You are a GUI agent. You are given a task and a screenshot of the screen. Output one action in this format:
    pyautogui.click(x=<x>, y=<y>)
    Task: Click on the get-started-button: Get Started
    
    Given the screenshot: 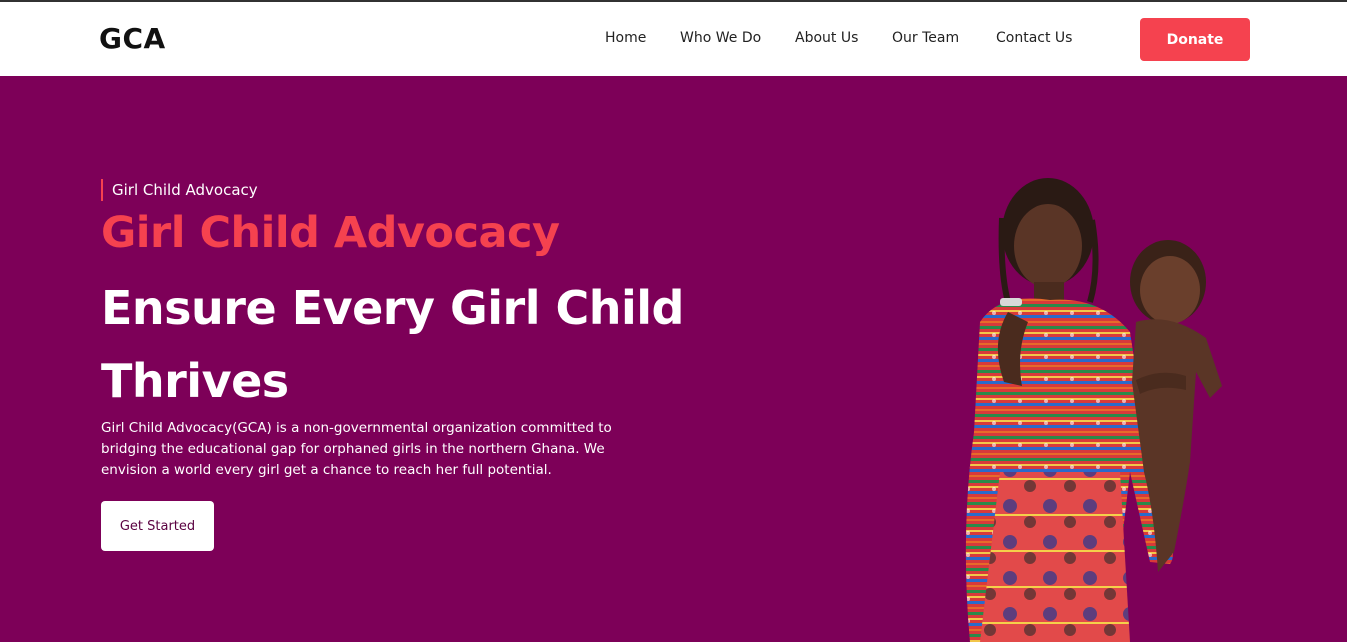 What is the action you would take?
    pyautogui.click(x=157, y=526)
    